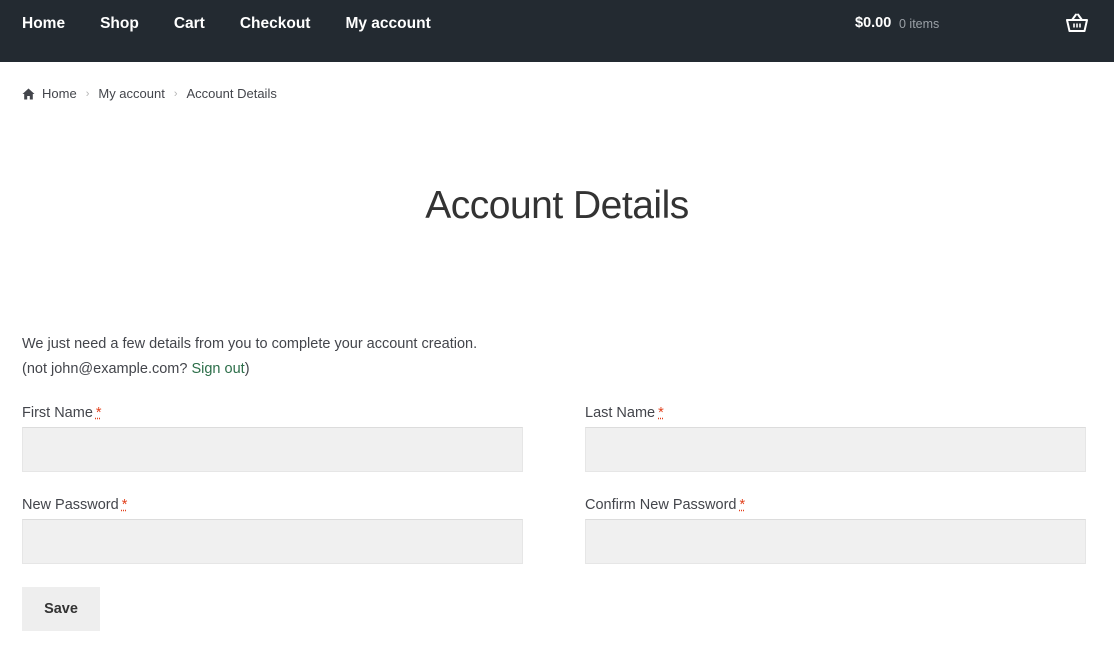  I want to click on breadcrumb-home: Home, so click(59, 93).